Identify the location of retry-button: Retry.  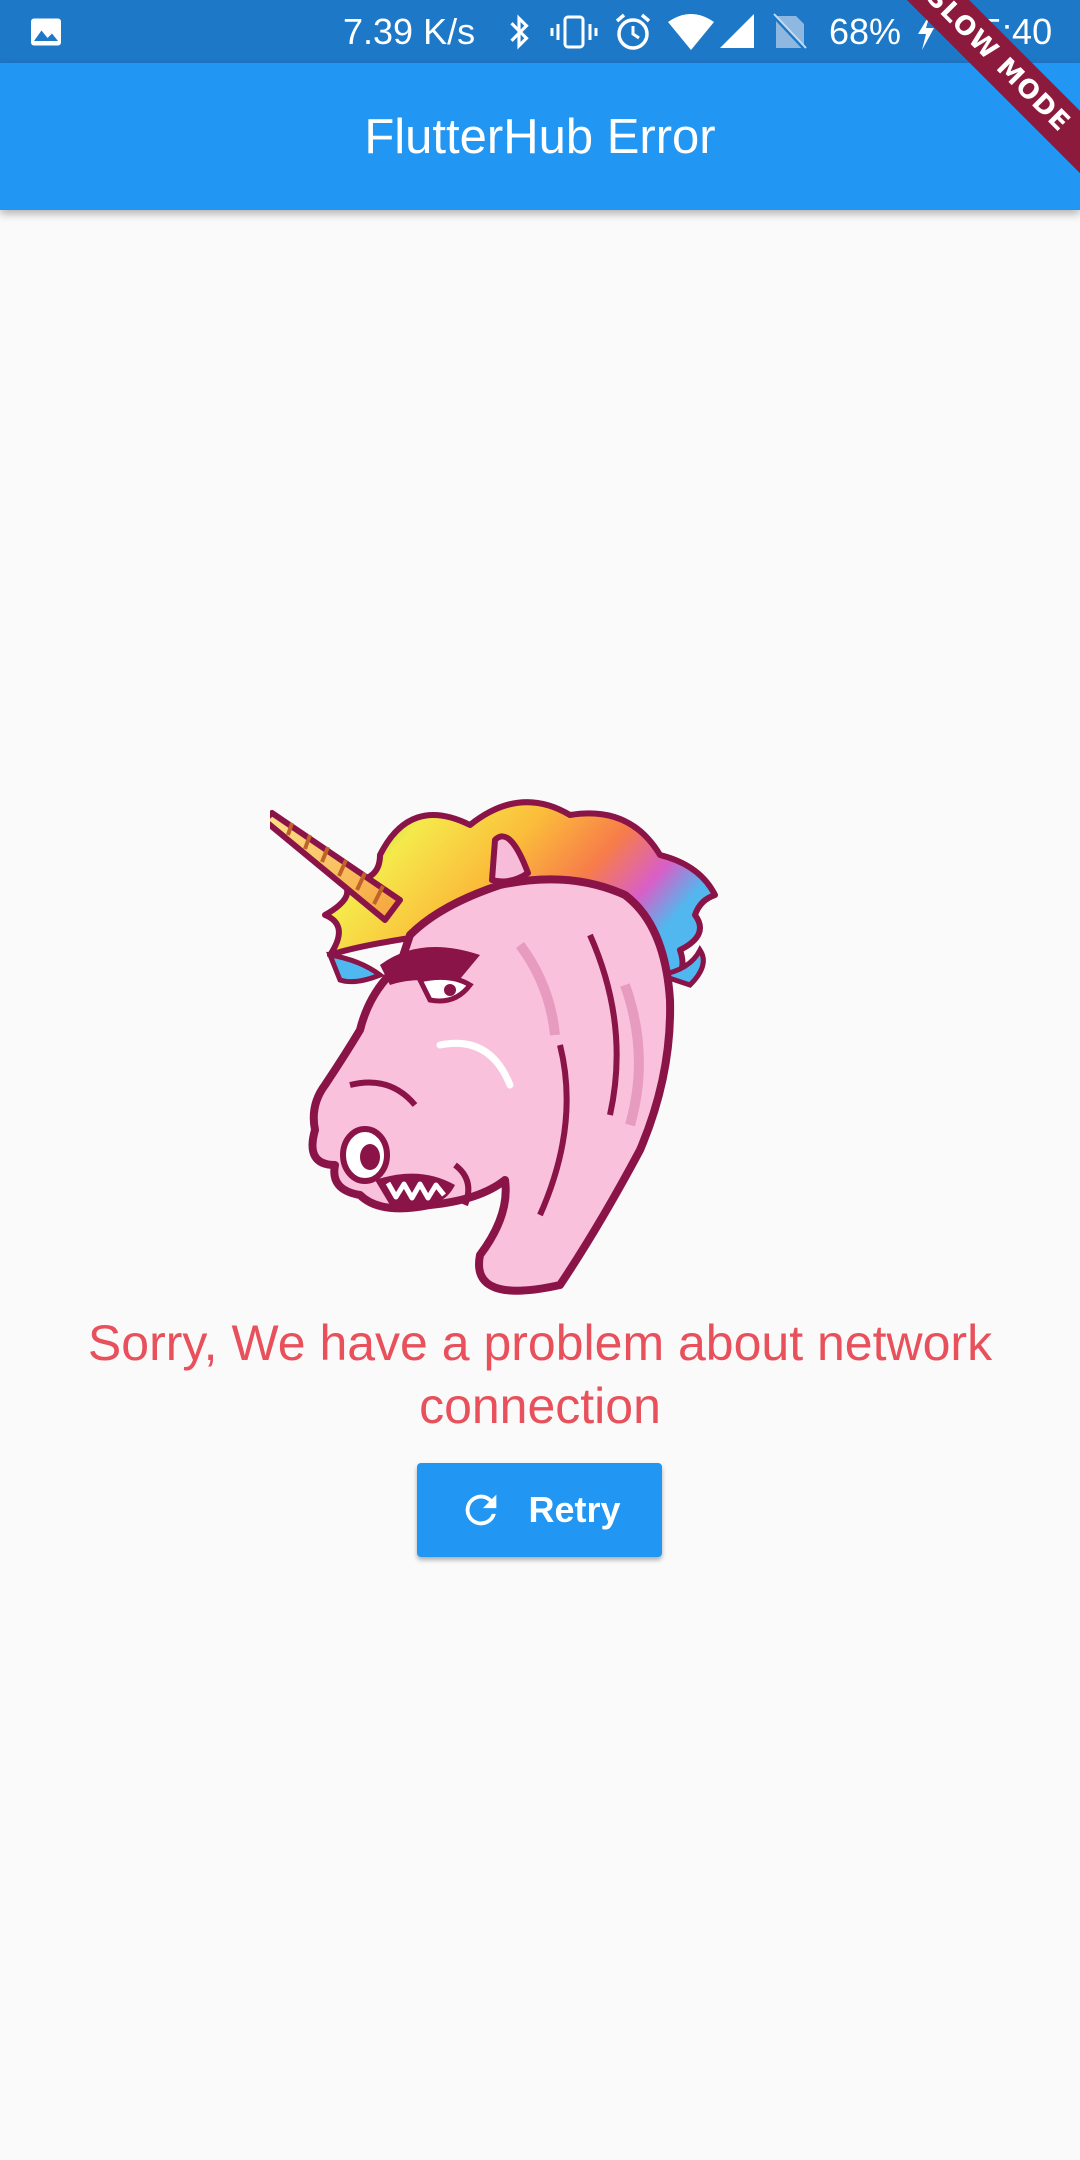
(539, 1510).